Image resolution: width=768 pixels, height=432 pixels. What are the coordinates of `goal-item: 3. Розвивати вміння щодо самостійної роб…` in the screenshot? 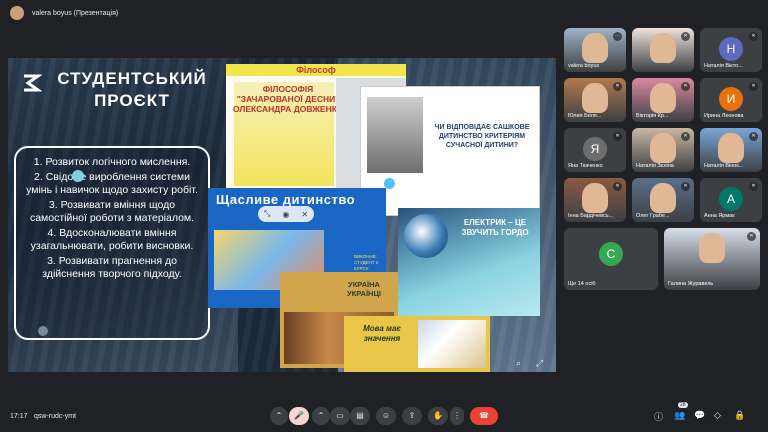 It's located at (112, 211).